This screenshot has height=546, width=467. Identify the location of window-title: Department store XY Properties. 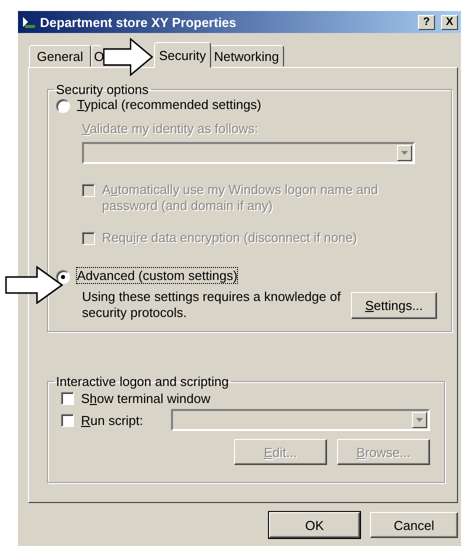
(139, 22).